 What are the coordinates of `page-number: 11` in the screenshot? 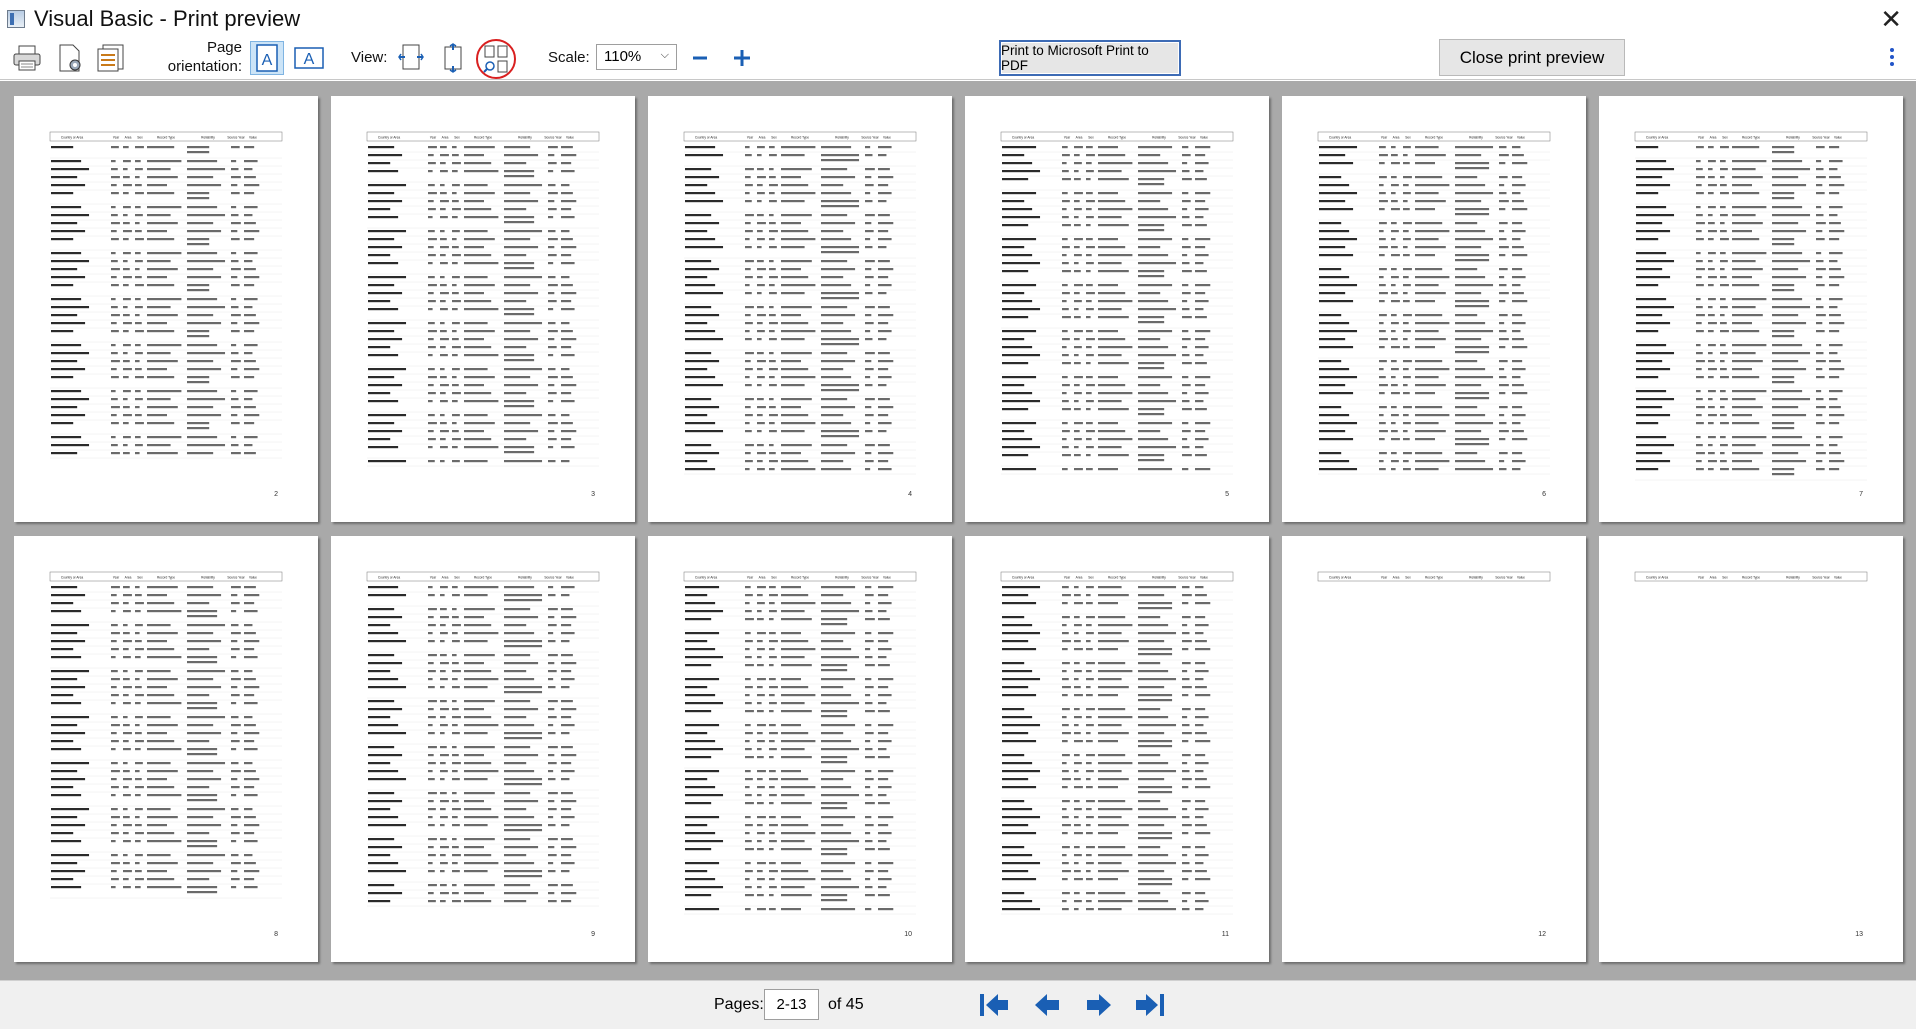 It's located at (1225, 934).